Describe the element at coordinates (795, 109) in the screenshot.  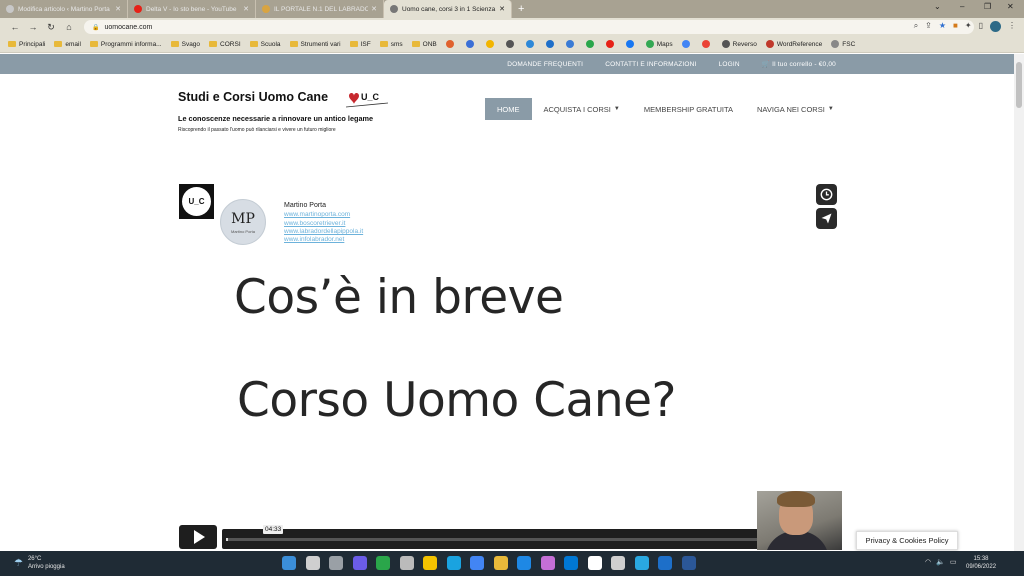
I see `nav-browse-courses: NAVIGA NEI CORSI ▼` at that location.